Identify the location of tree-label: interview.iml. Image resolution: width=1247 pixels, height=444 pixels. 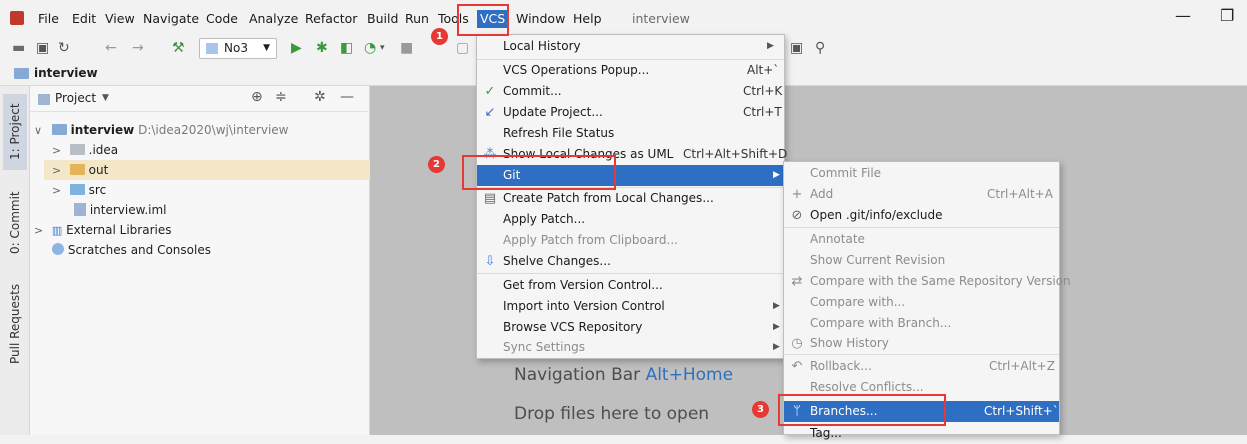
(128, 210).